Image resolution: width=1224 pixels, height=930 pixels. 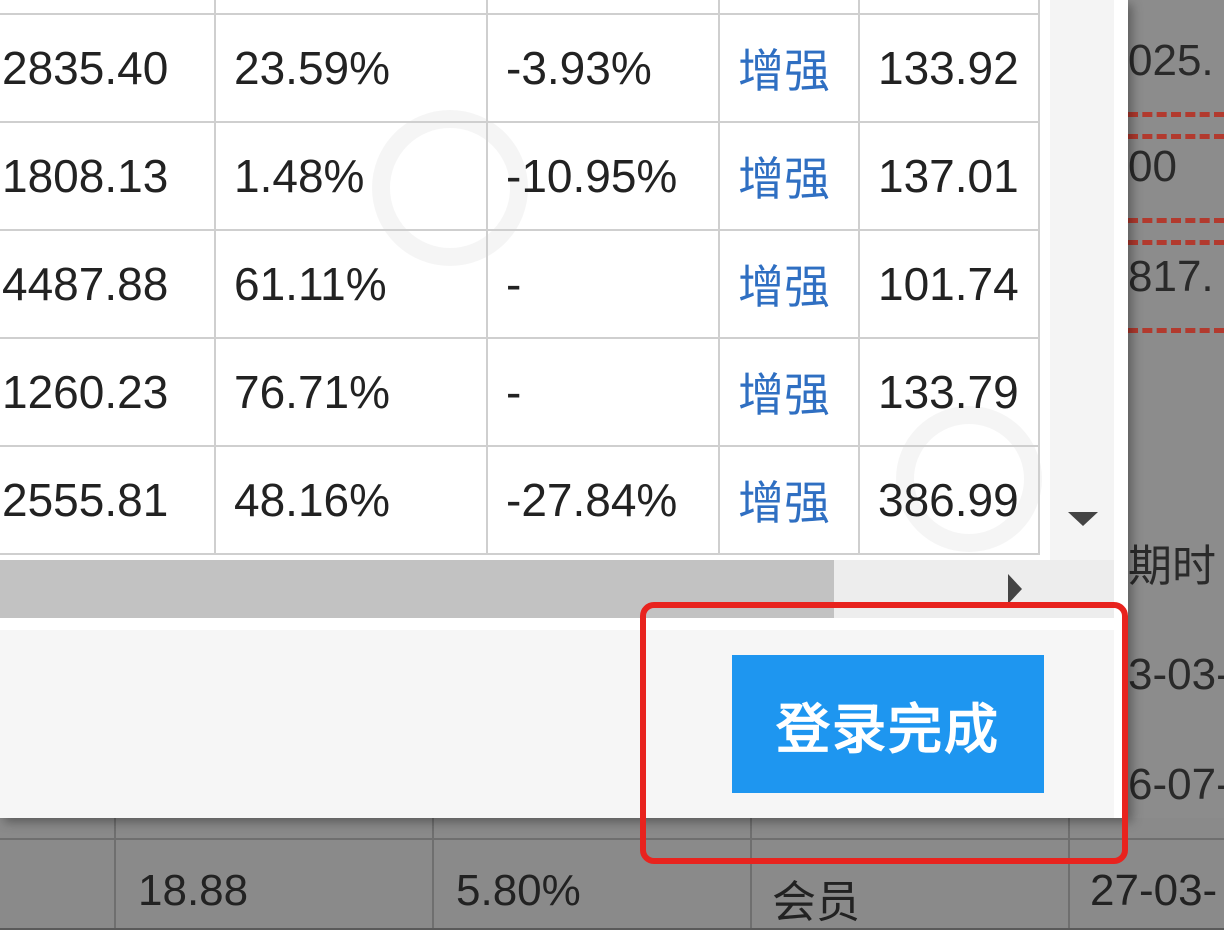 What do you see at coordinates (949, 68) in the screenshot?
I see `table-cell: 133.92` at bounding box center [949, 68].